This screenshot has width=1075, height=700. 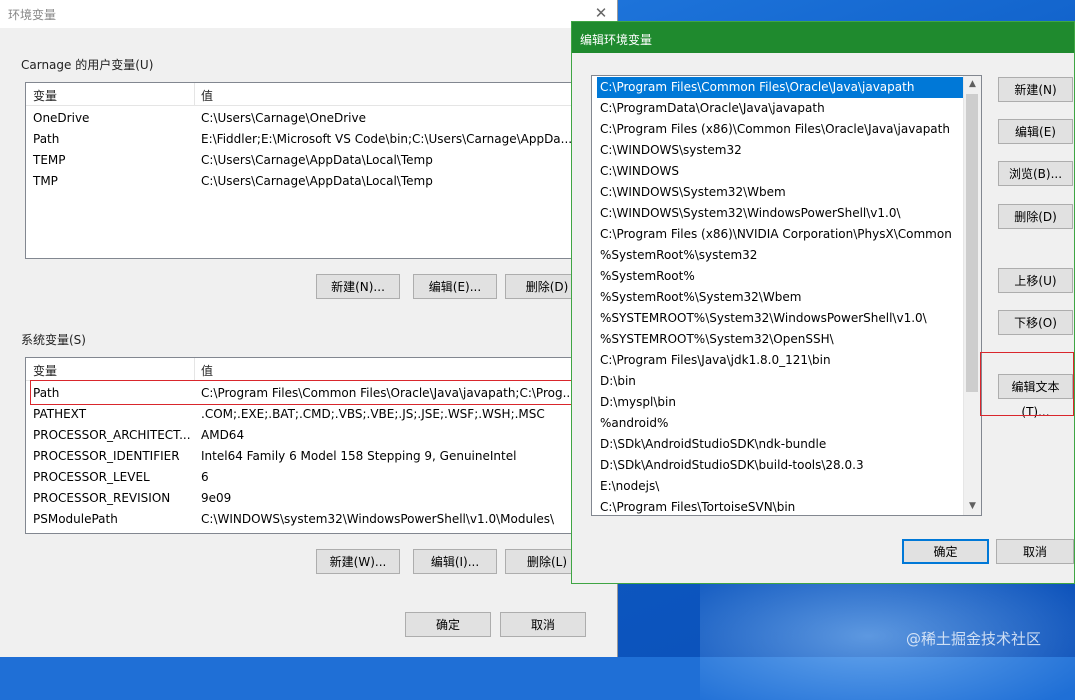 What do you see at coordinates (1035, 551) in the screenshot?
I see `edit-cancel-button: 取消` at bounding box center [1035, 551].